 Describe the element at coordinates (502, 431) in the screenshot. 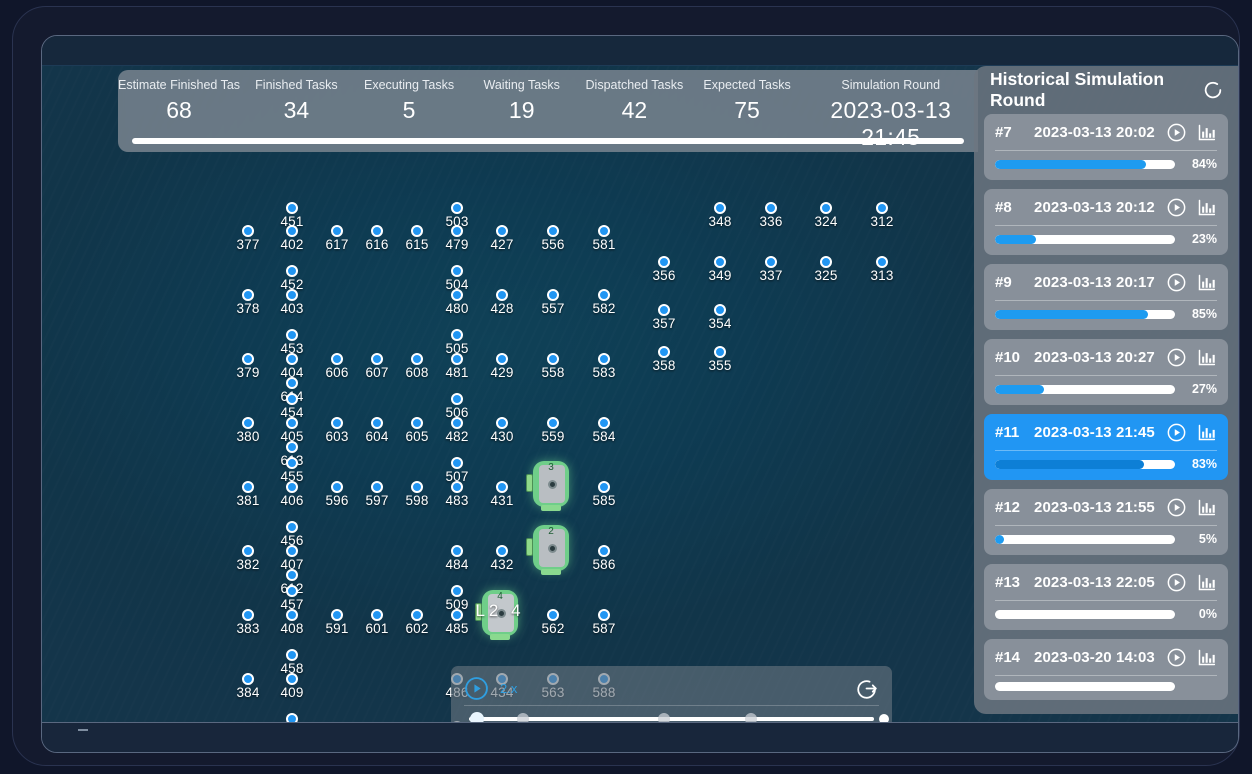

I see `map-node: 430` at that location.